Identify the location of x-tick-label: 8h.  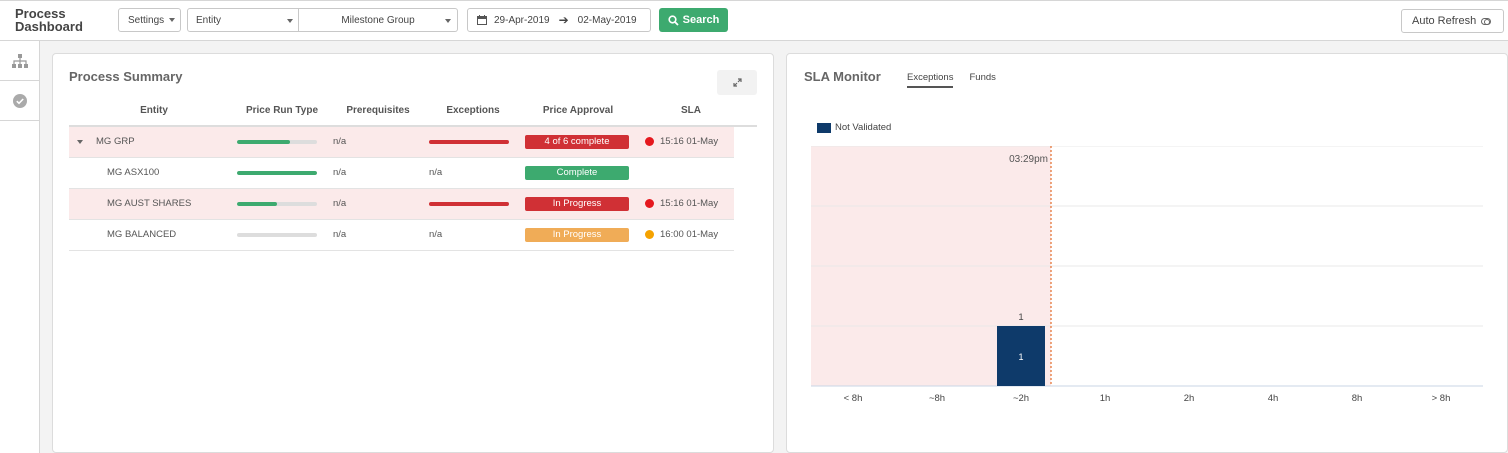
(1357, 398).